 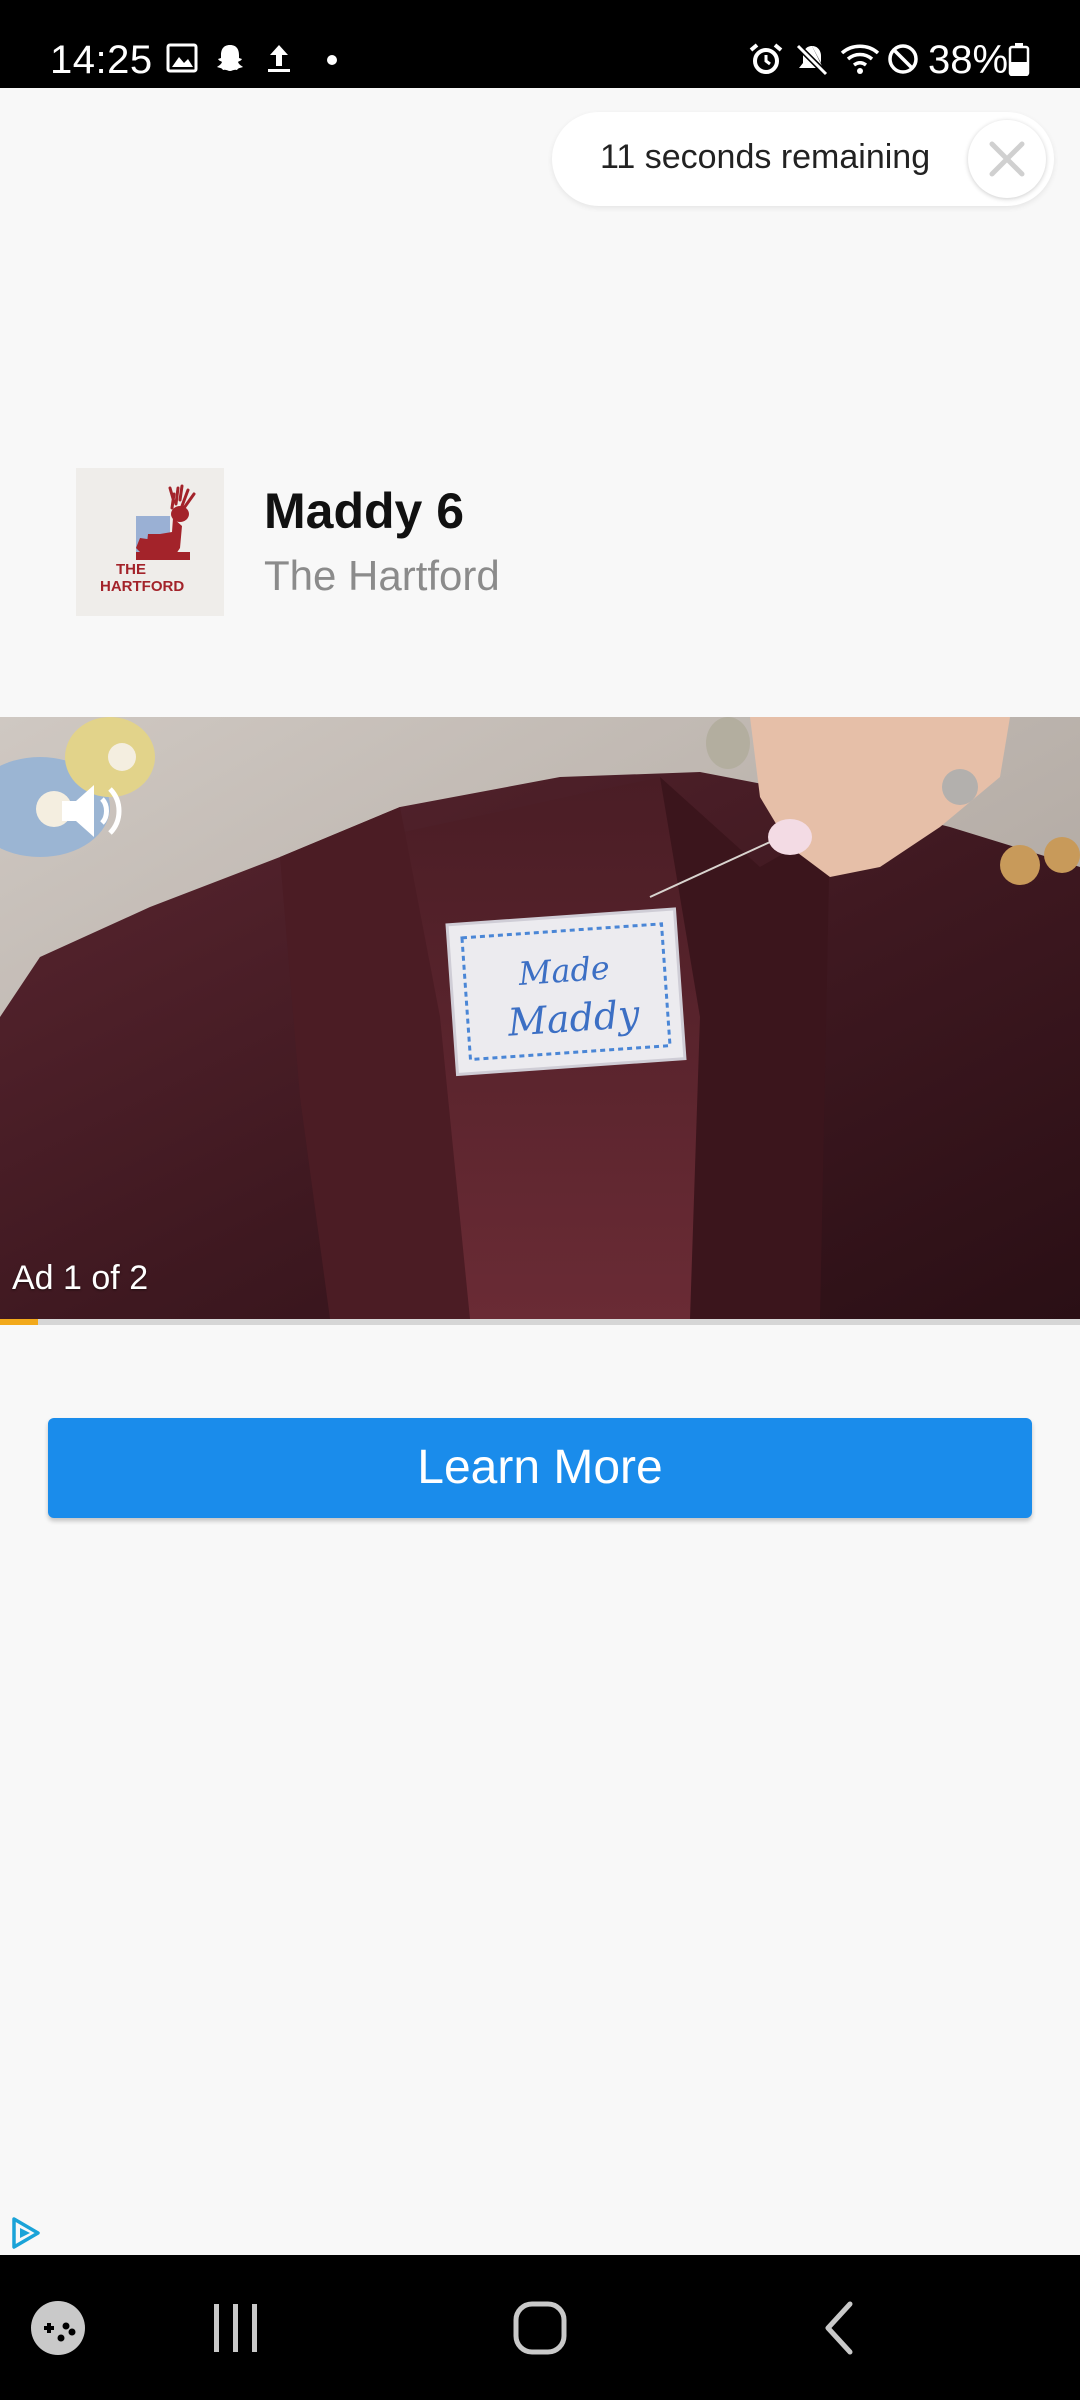 I want to click on battery-percent: 38%, so click(x=968, y=60).